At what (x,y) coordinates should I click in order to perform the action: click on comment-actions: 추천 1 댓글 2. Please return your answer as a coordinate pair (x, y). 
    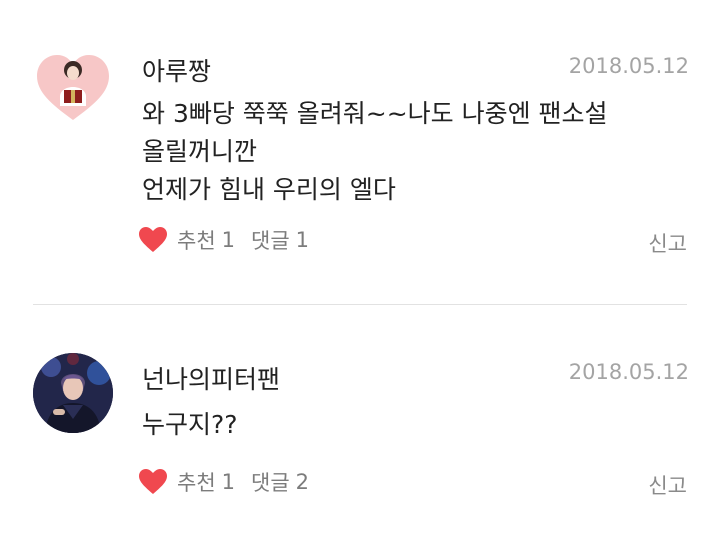
    Looking at the image, I should click on (223, 482).